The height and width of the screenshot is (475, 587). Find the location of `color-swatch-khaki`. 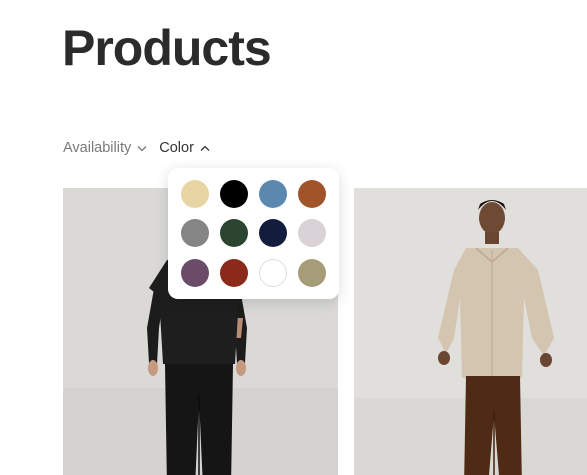

color-swatch-khaki is located at coordinates (312, 273).